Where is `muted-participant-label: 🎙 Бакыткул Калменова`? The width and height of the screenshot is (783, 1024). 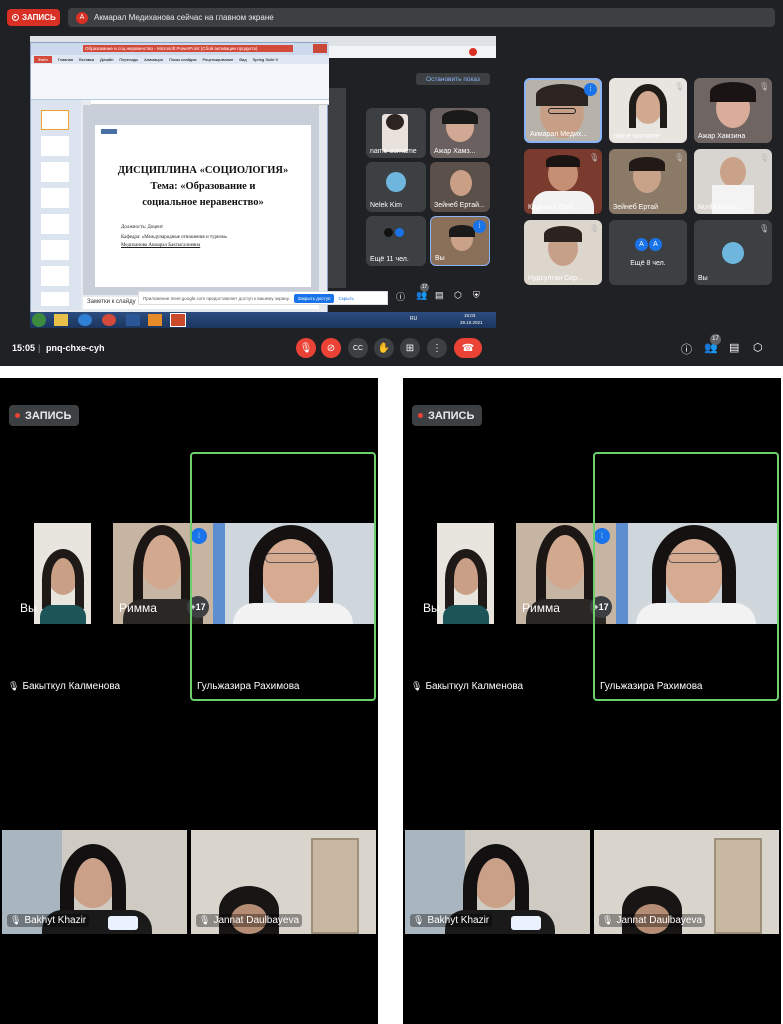
muted-participant-label: 🎙 Бакыткул Калменова is located at coordinates (467, 686).